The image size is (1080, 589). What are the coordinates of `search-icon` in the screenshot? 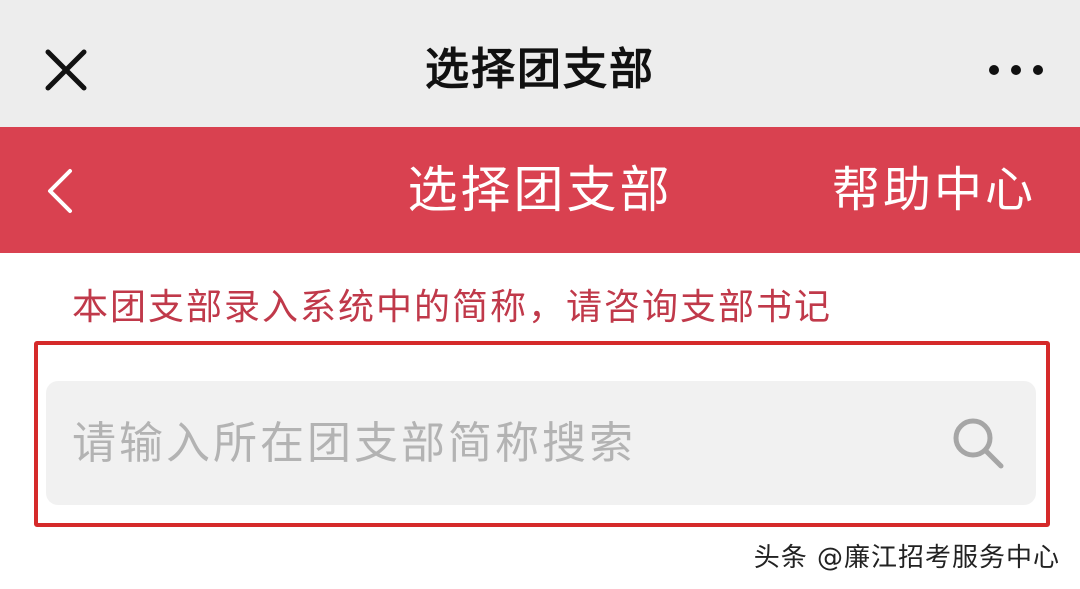 It's located at (978, 443).